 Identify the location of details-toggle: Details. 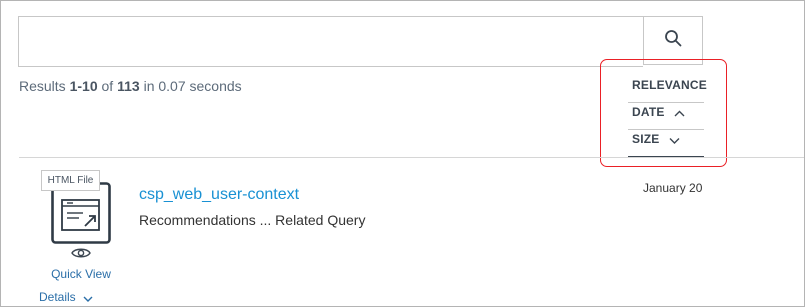
(66, 297).